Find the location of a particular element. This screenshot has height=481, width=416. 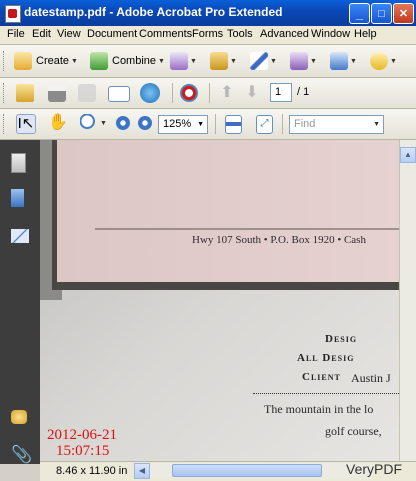

email-button is located at coordinates (119, 93).